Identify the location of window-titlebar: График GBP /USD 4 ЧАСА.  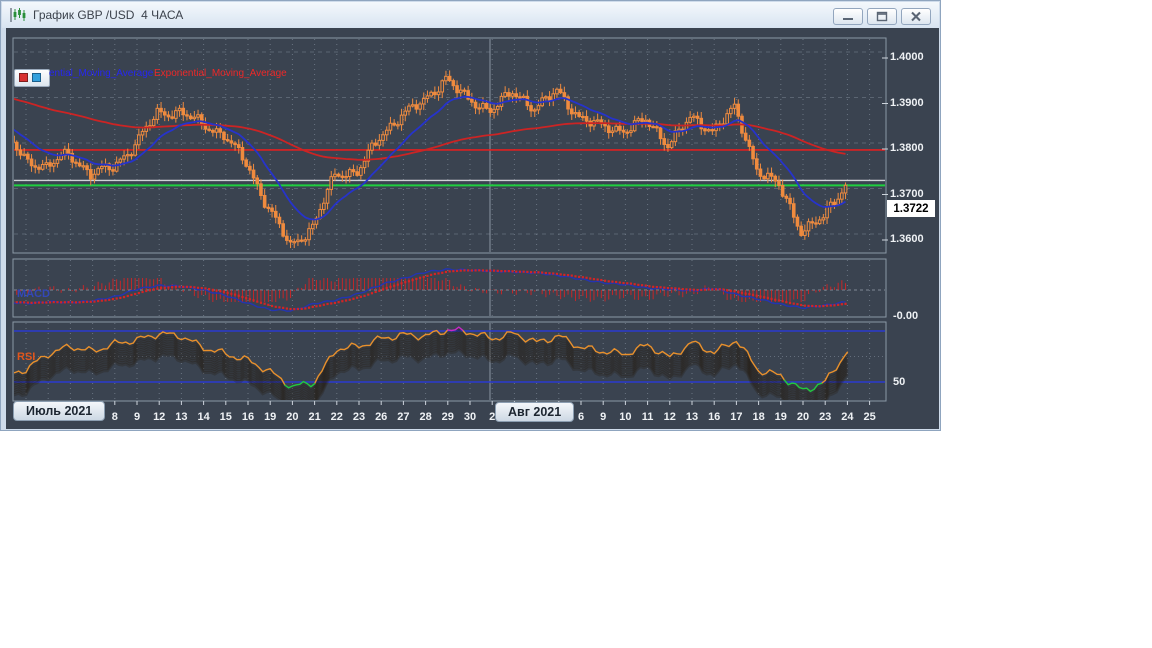
(470, 15).